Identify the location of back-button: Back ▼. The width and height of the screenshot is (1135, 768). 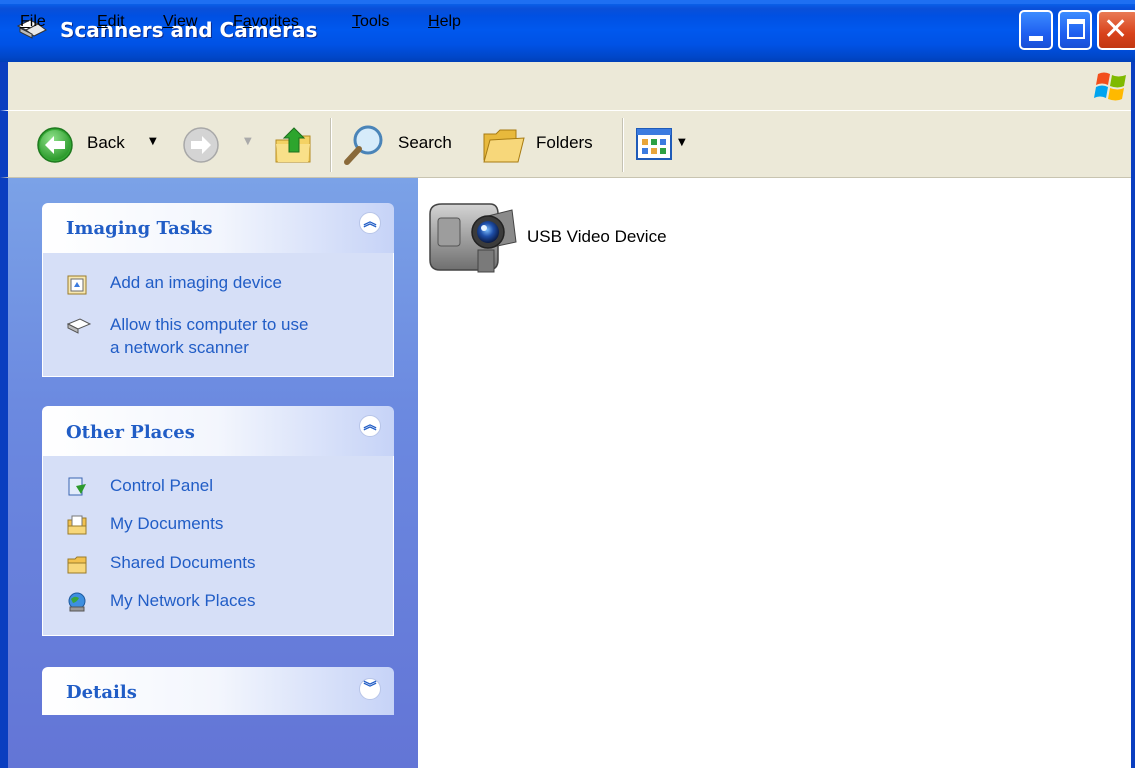
(100, 145).